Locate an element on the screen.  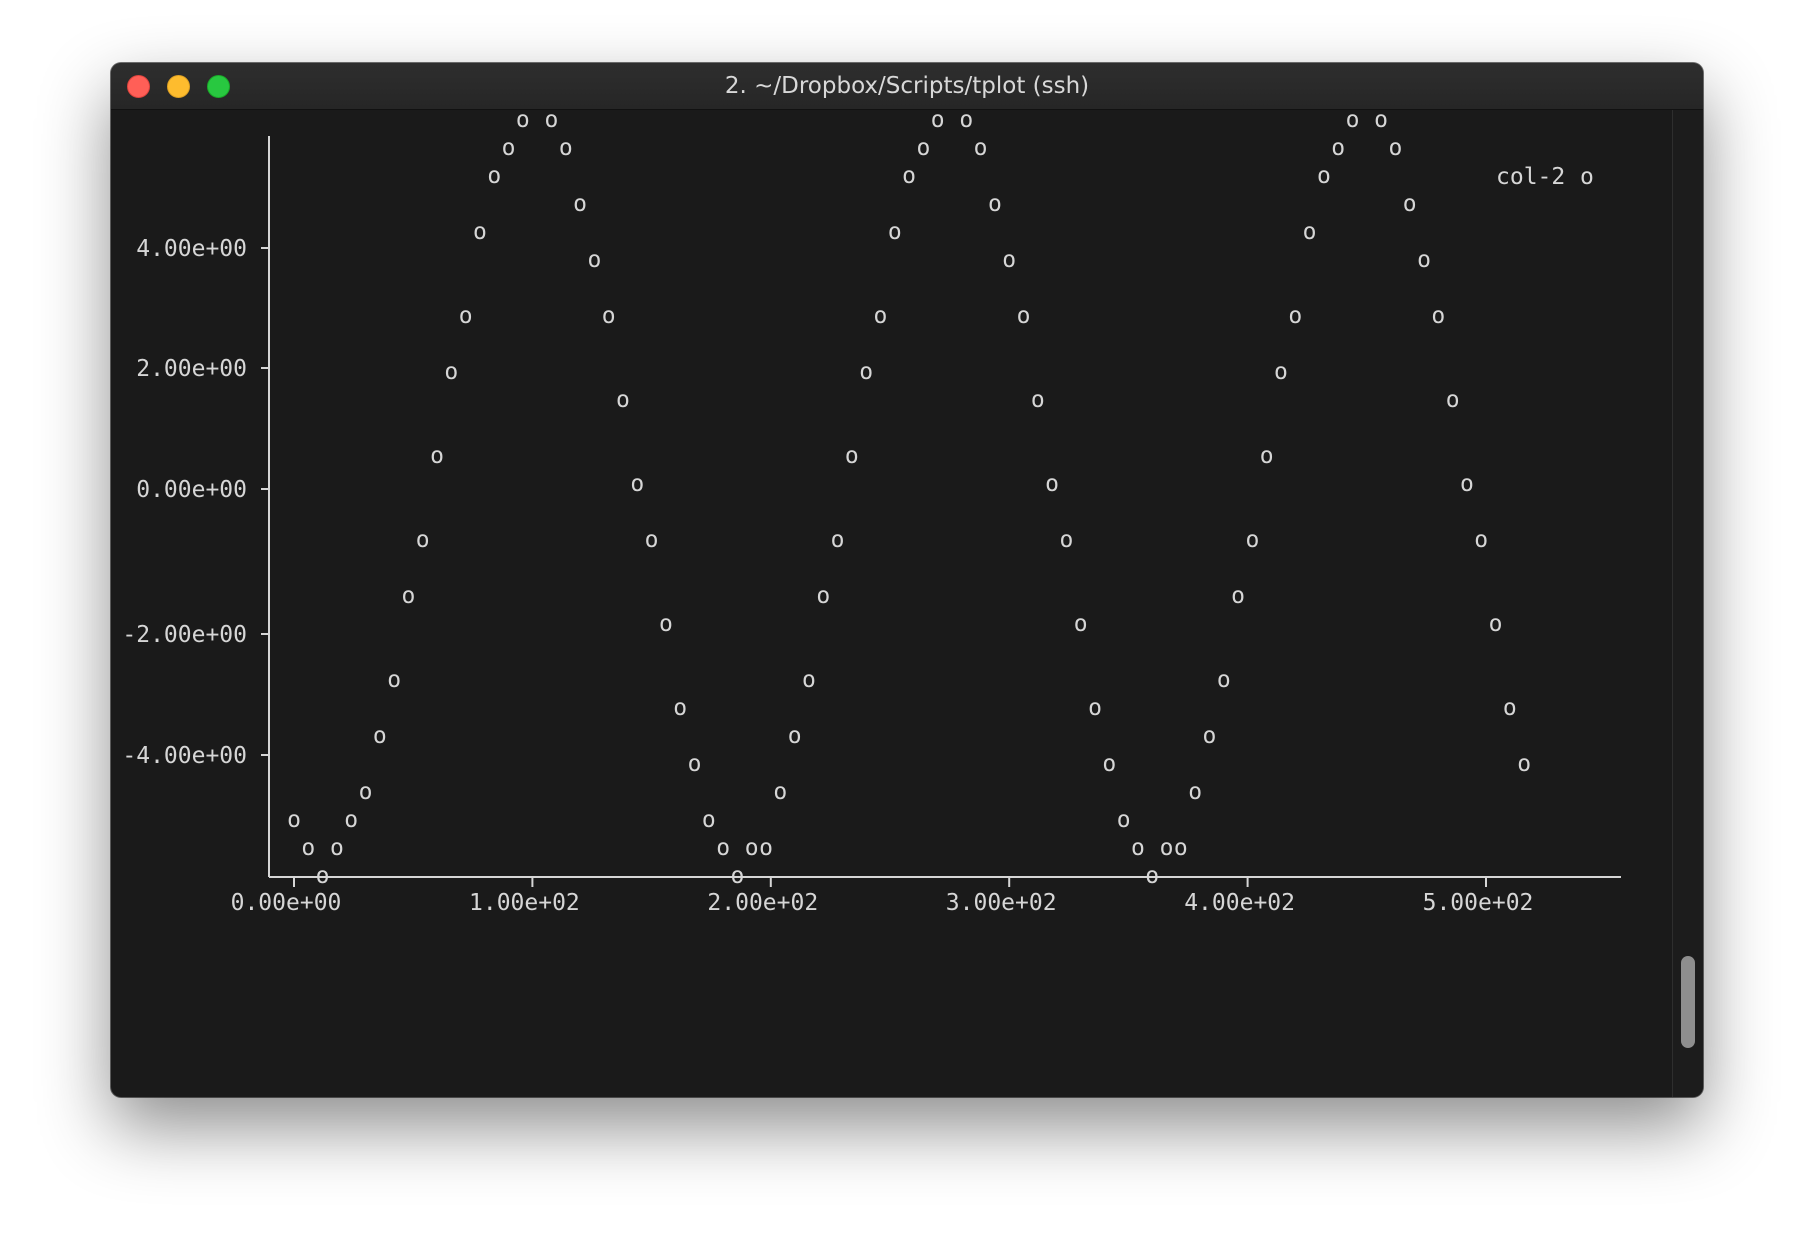
legend-marker: o is located at coordinates (1587, 177).